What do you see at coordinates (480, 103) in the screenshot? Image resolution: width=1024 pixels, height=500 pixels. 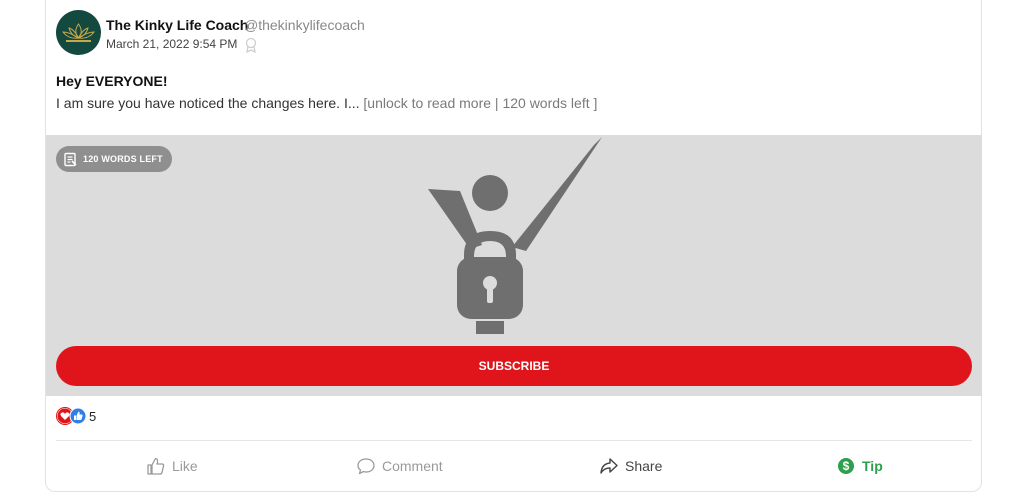 I see `unlock-link: [unlock to read more | 120 words left ]` at bounding box center [480, 103].